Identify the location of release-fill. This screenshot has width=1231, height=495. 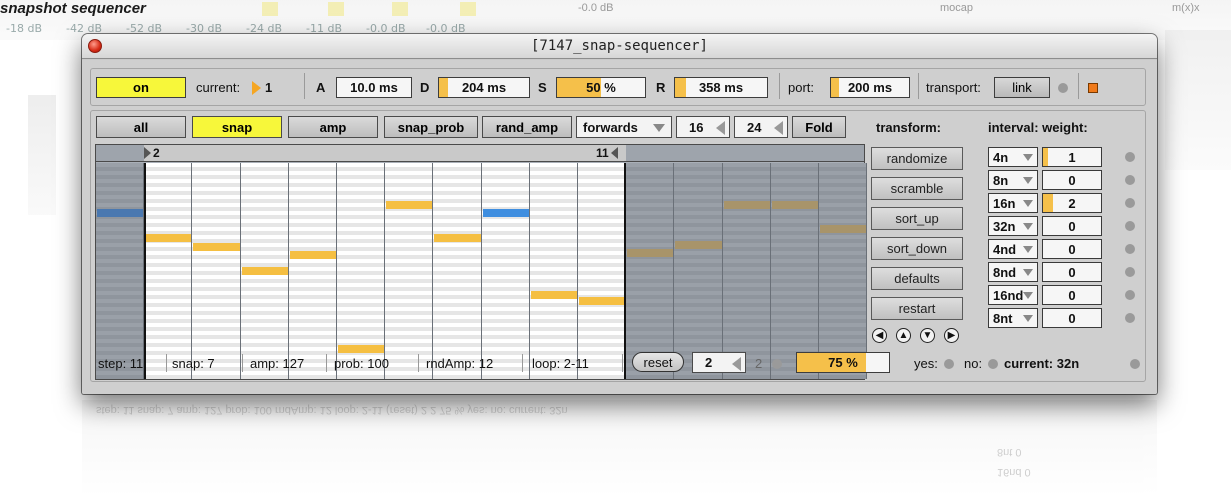
(681, 87).